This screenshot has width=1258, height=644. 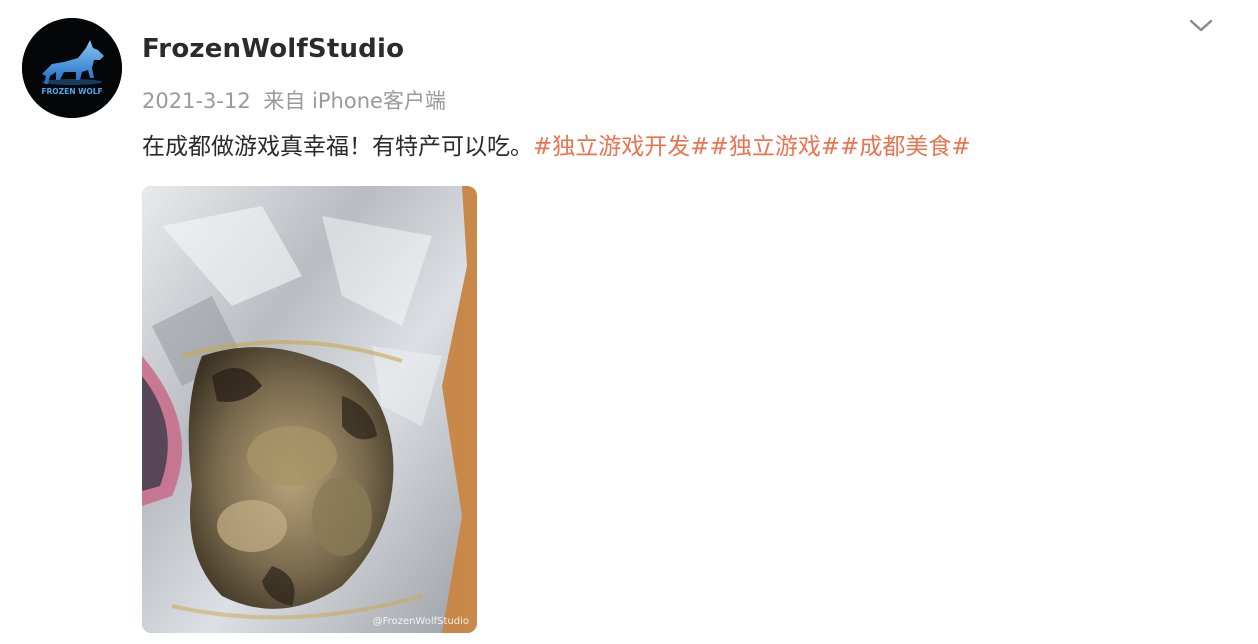 What do you see at coordinates (196, 101) in the screenshot?
I see `post-date: 2021-3-12` at bounding box center [196, 101].